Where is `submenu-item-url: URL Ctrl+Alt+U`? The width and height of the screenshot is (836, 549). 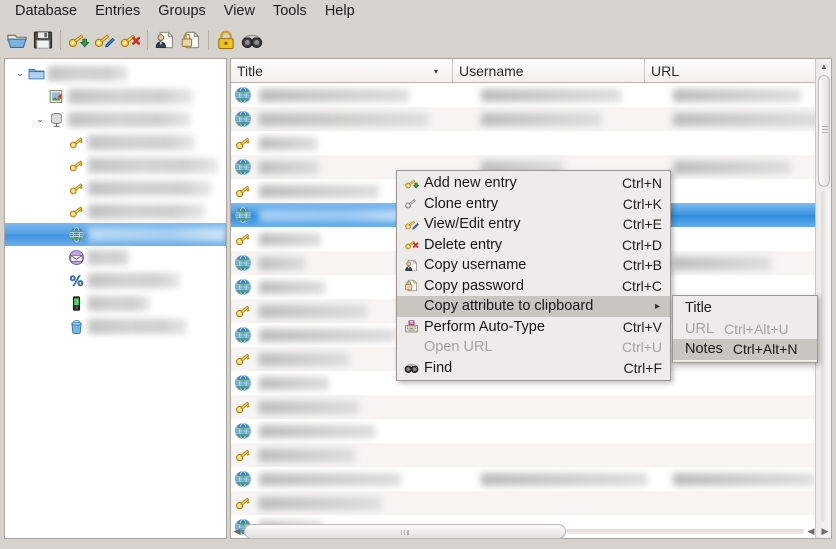 submenu-item-url: URL Ctrl+Alt+U is located at coordinates (745, 329).